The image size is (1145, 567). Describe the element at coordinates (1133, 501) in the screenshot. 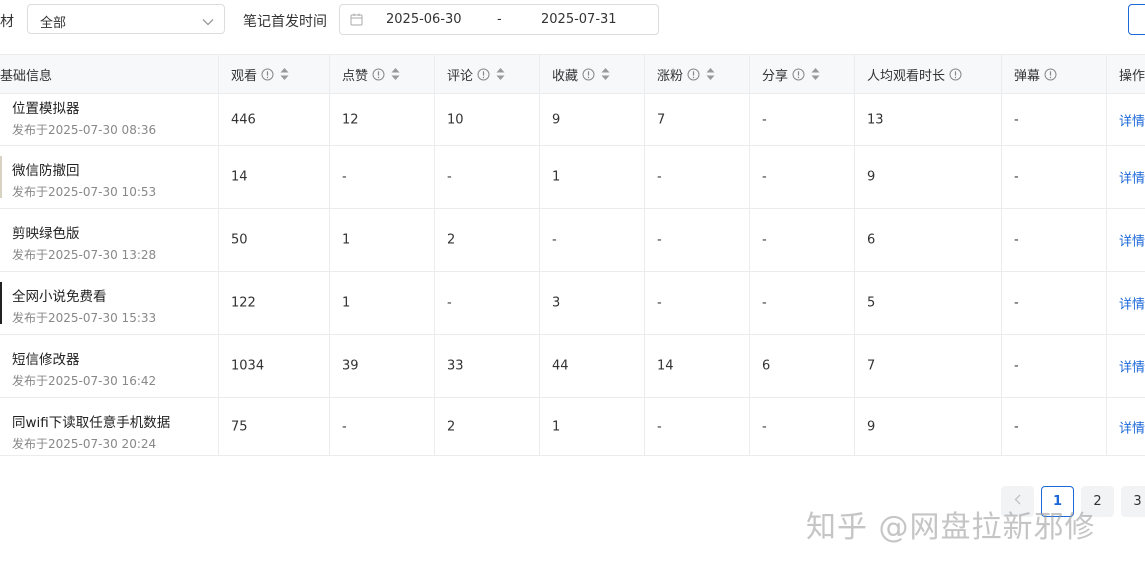

I see `pagination-page-3: 3` at that location.